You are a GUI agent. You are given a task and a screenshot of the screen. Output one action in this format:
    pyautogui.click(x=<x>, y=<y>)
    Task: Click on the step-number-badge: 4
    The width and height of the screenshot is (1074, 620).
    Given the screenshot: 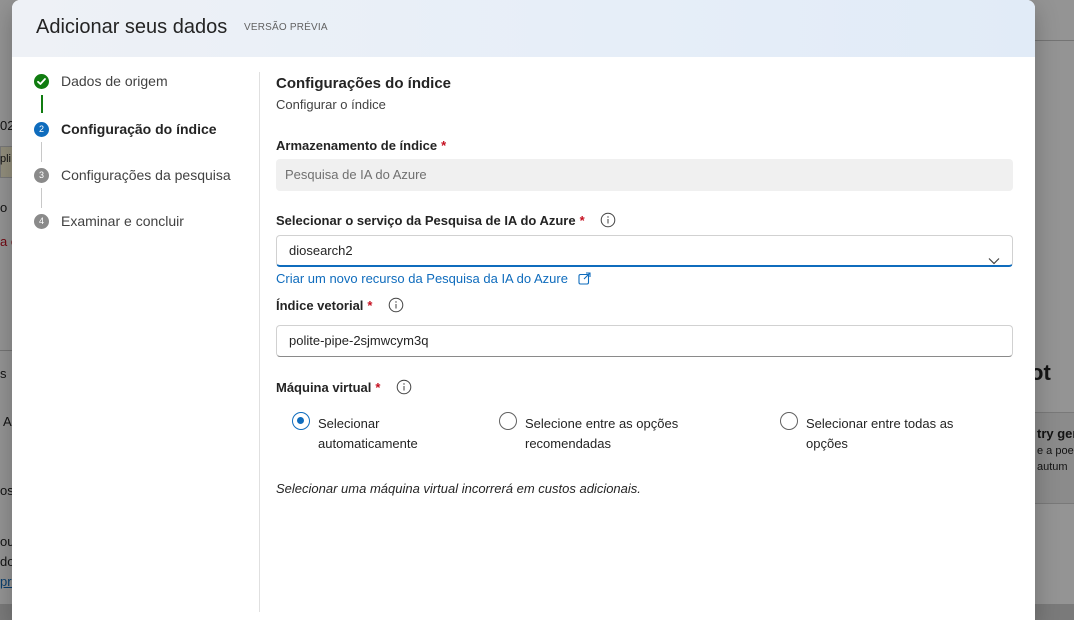 What is the action you would take?
    pyautogui.click(x=41, y=221)
    